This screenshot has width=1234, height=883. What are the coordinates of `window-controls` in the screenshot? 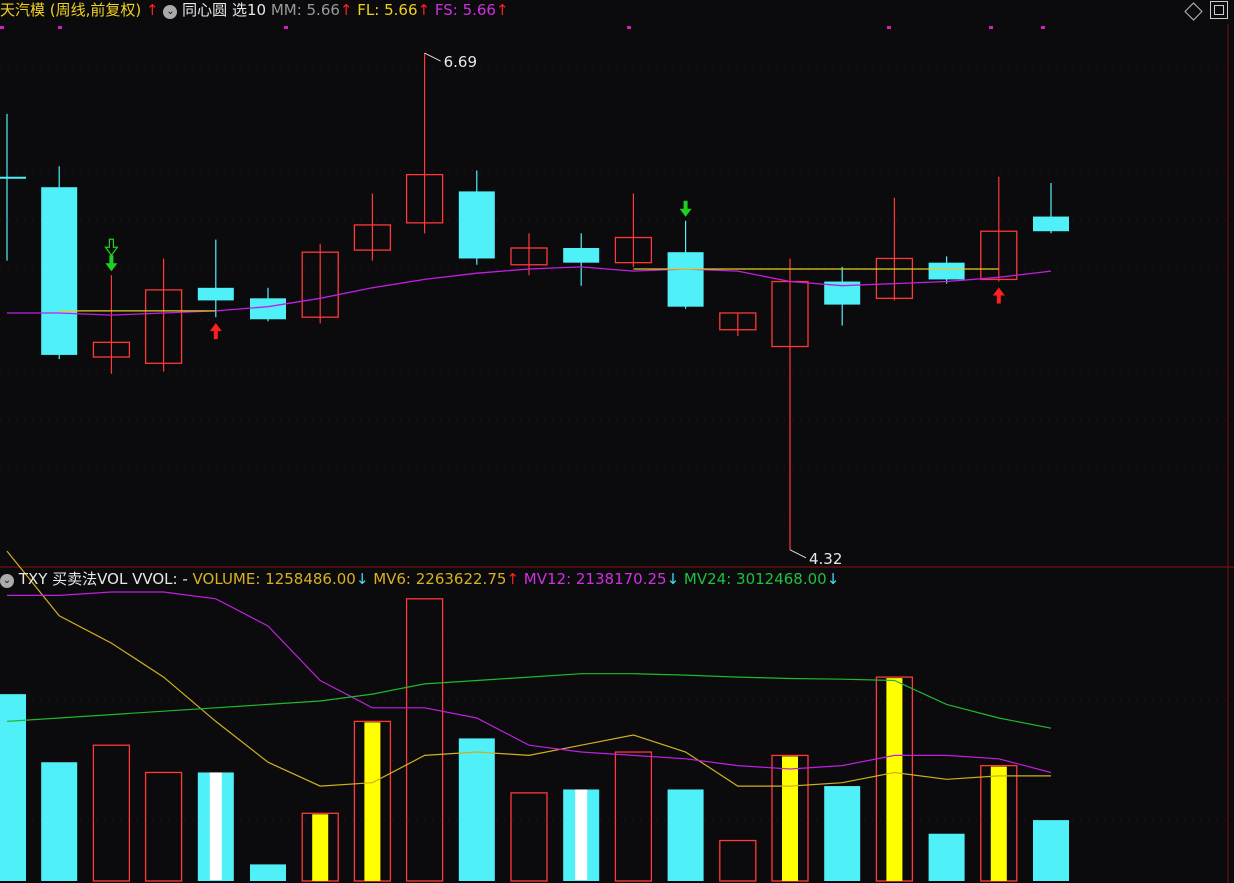 It's located at (1206, 11).